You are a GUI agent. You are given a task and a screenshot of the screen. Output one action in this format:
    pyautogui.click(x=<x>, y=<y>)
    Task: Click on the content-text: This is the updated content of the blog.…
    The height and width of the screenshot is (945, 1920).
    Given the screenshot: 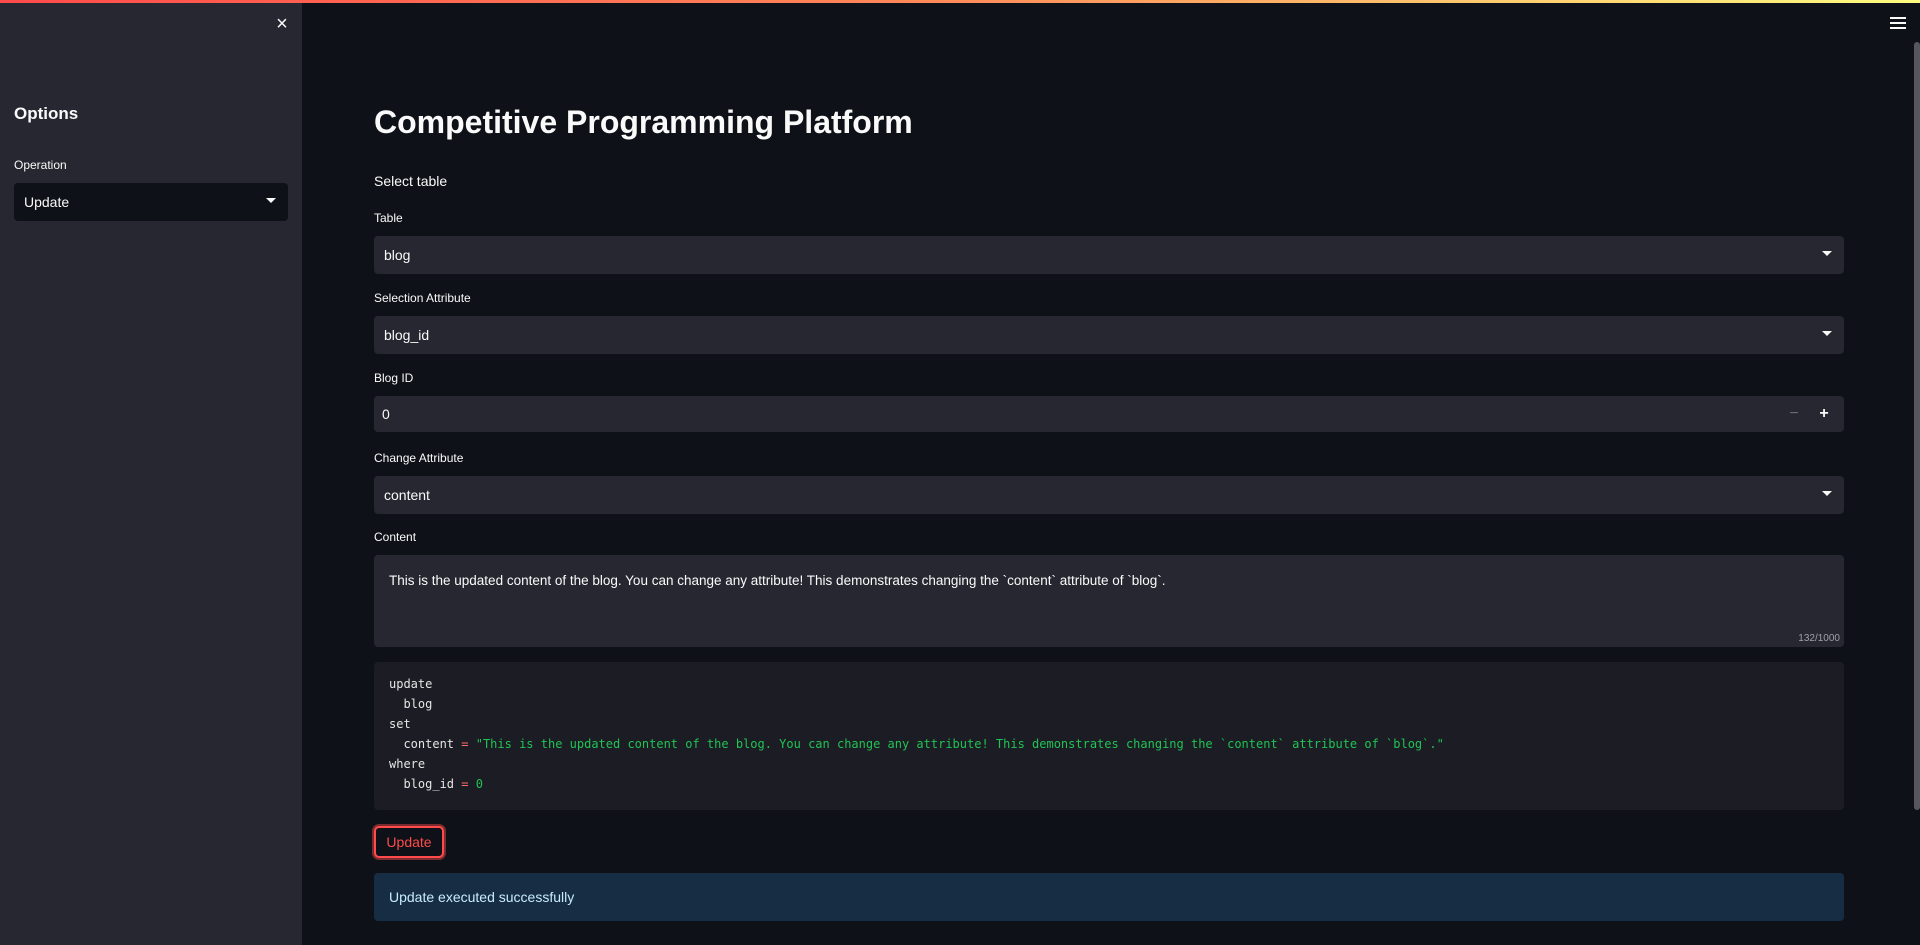 What is the action you would take?
    pyautogui.click(x=777, y=580)
    